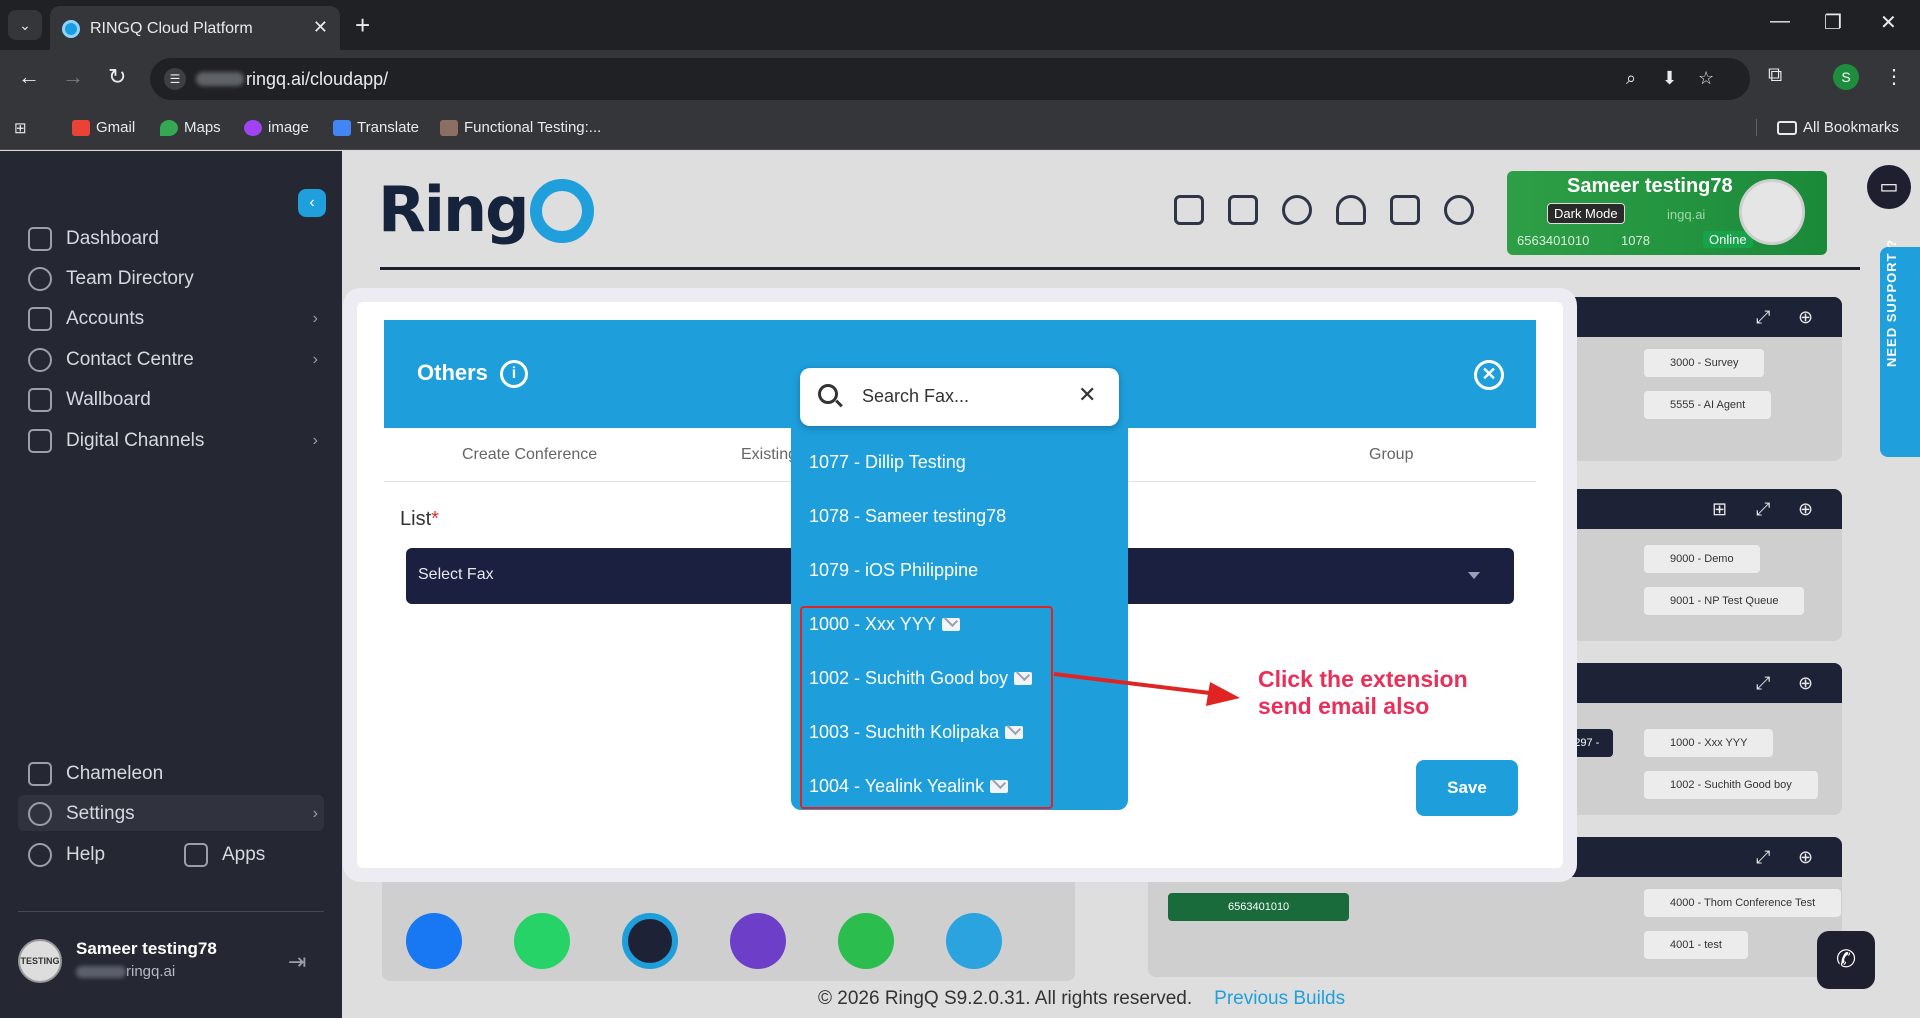 Image resolution: width=1920 pixels, height=1018 pixels. I want to click on save-button: Save, so click(1467, 788).